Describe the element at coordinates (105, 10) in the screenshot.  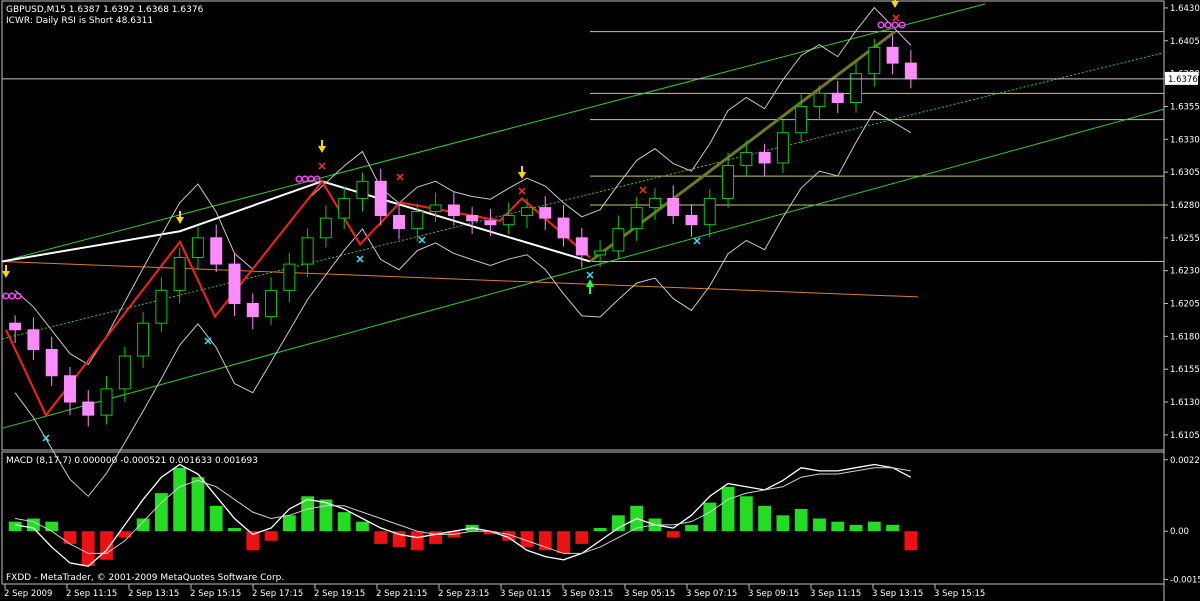
I see `symbol-header: GBPUSD,M15 1.6387 1.6392 1.6368 1.6376` at that location.